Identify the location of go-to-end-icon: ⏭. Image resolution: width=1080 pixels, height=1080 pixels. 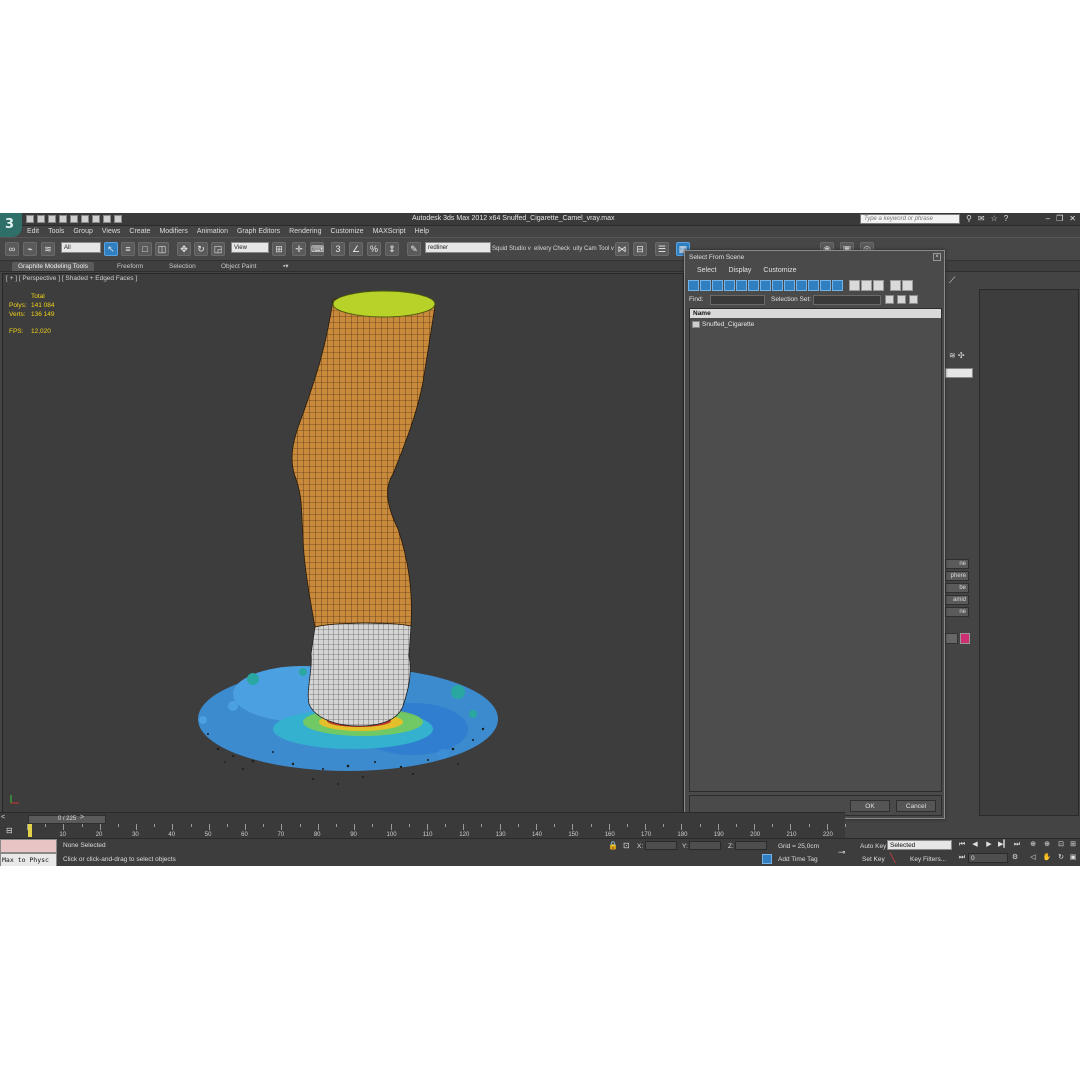
(1017, 845).